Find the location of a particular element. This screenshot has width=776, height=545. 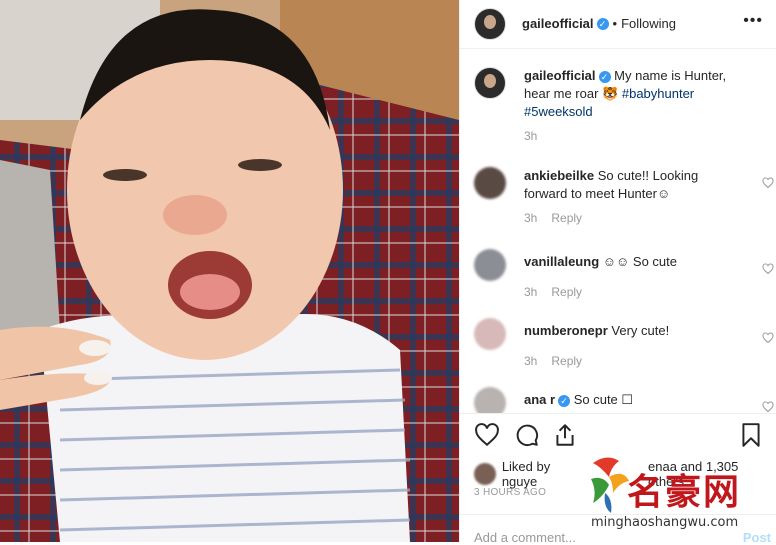

tiger-emoji-icon: 🐯 is located at coordinates (610, 93).